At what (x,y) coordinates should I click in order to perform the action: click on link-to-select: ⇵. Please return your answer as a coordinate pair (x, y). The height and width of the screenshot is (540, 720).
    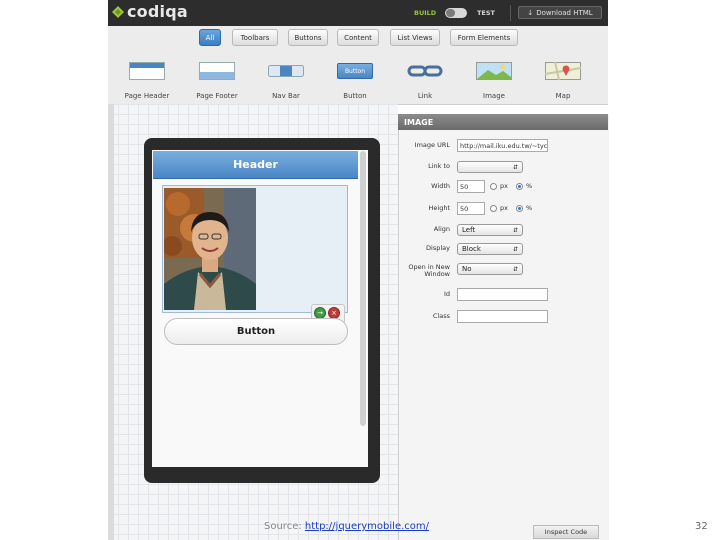
    Looking at the image, I should click on (490, 167).